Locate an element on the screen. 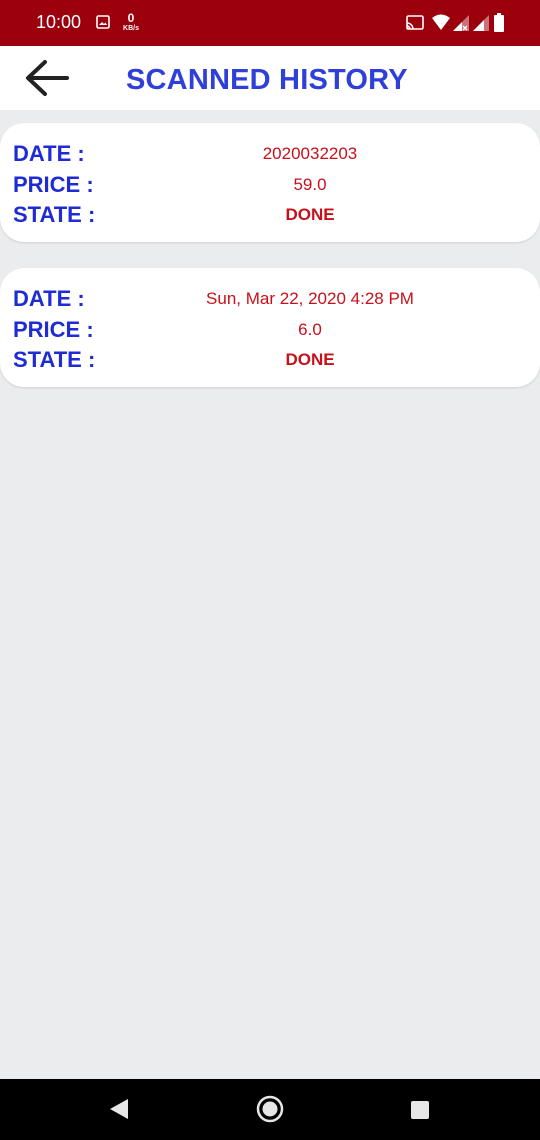  app-bar: SCANNED HISTORY is located at coordinates (270, 78).